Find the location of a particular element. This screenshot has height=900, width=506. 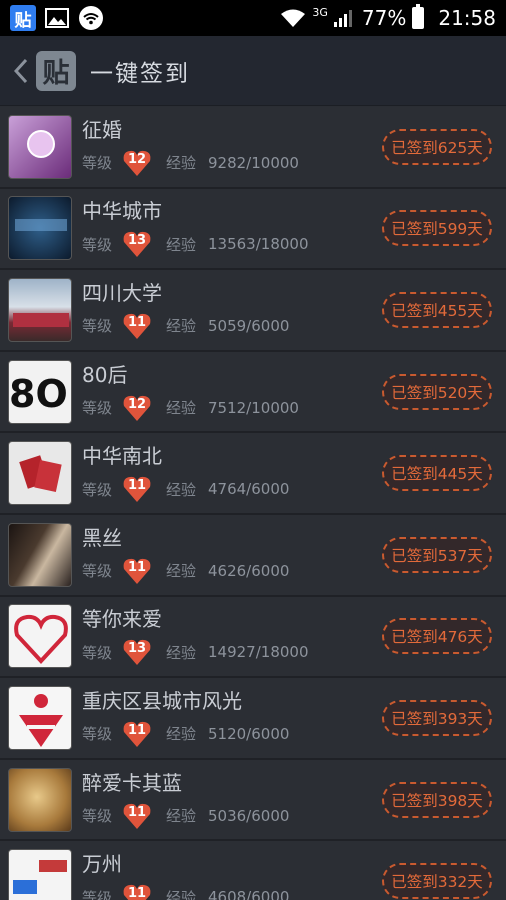

forum-row: 醉爱卡其蓝 等级 11 经验 5036/6000 已签到398天 is located at coordinates (253, 800).